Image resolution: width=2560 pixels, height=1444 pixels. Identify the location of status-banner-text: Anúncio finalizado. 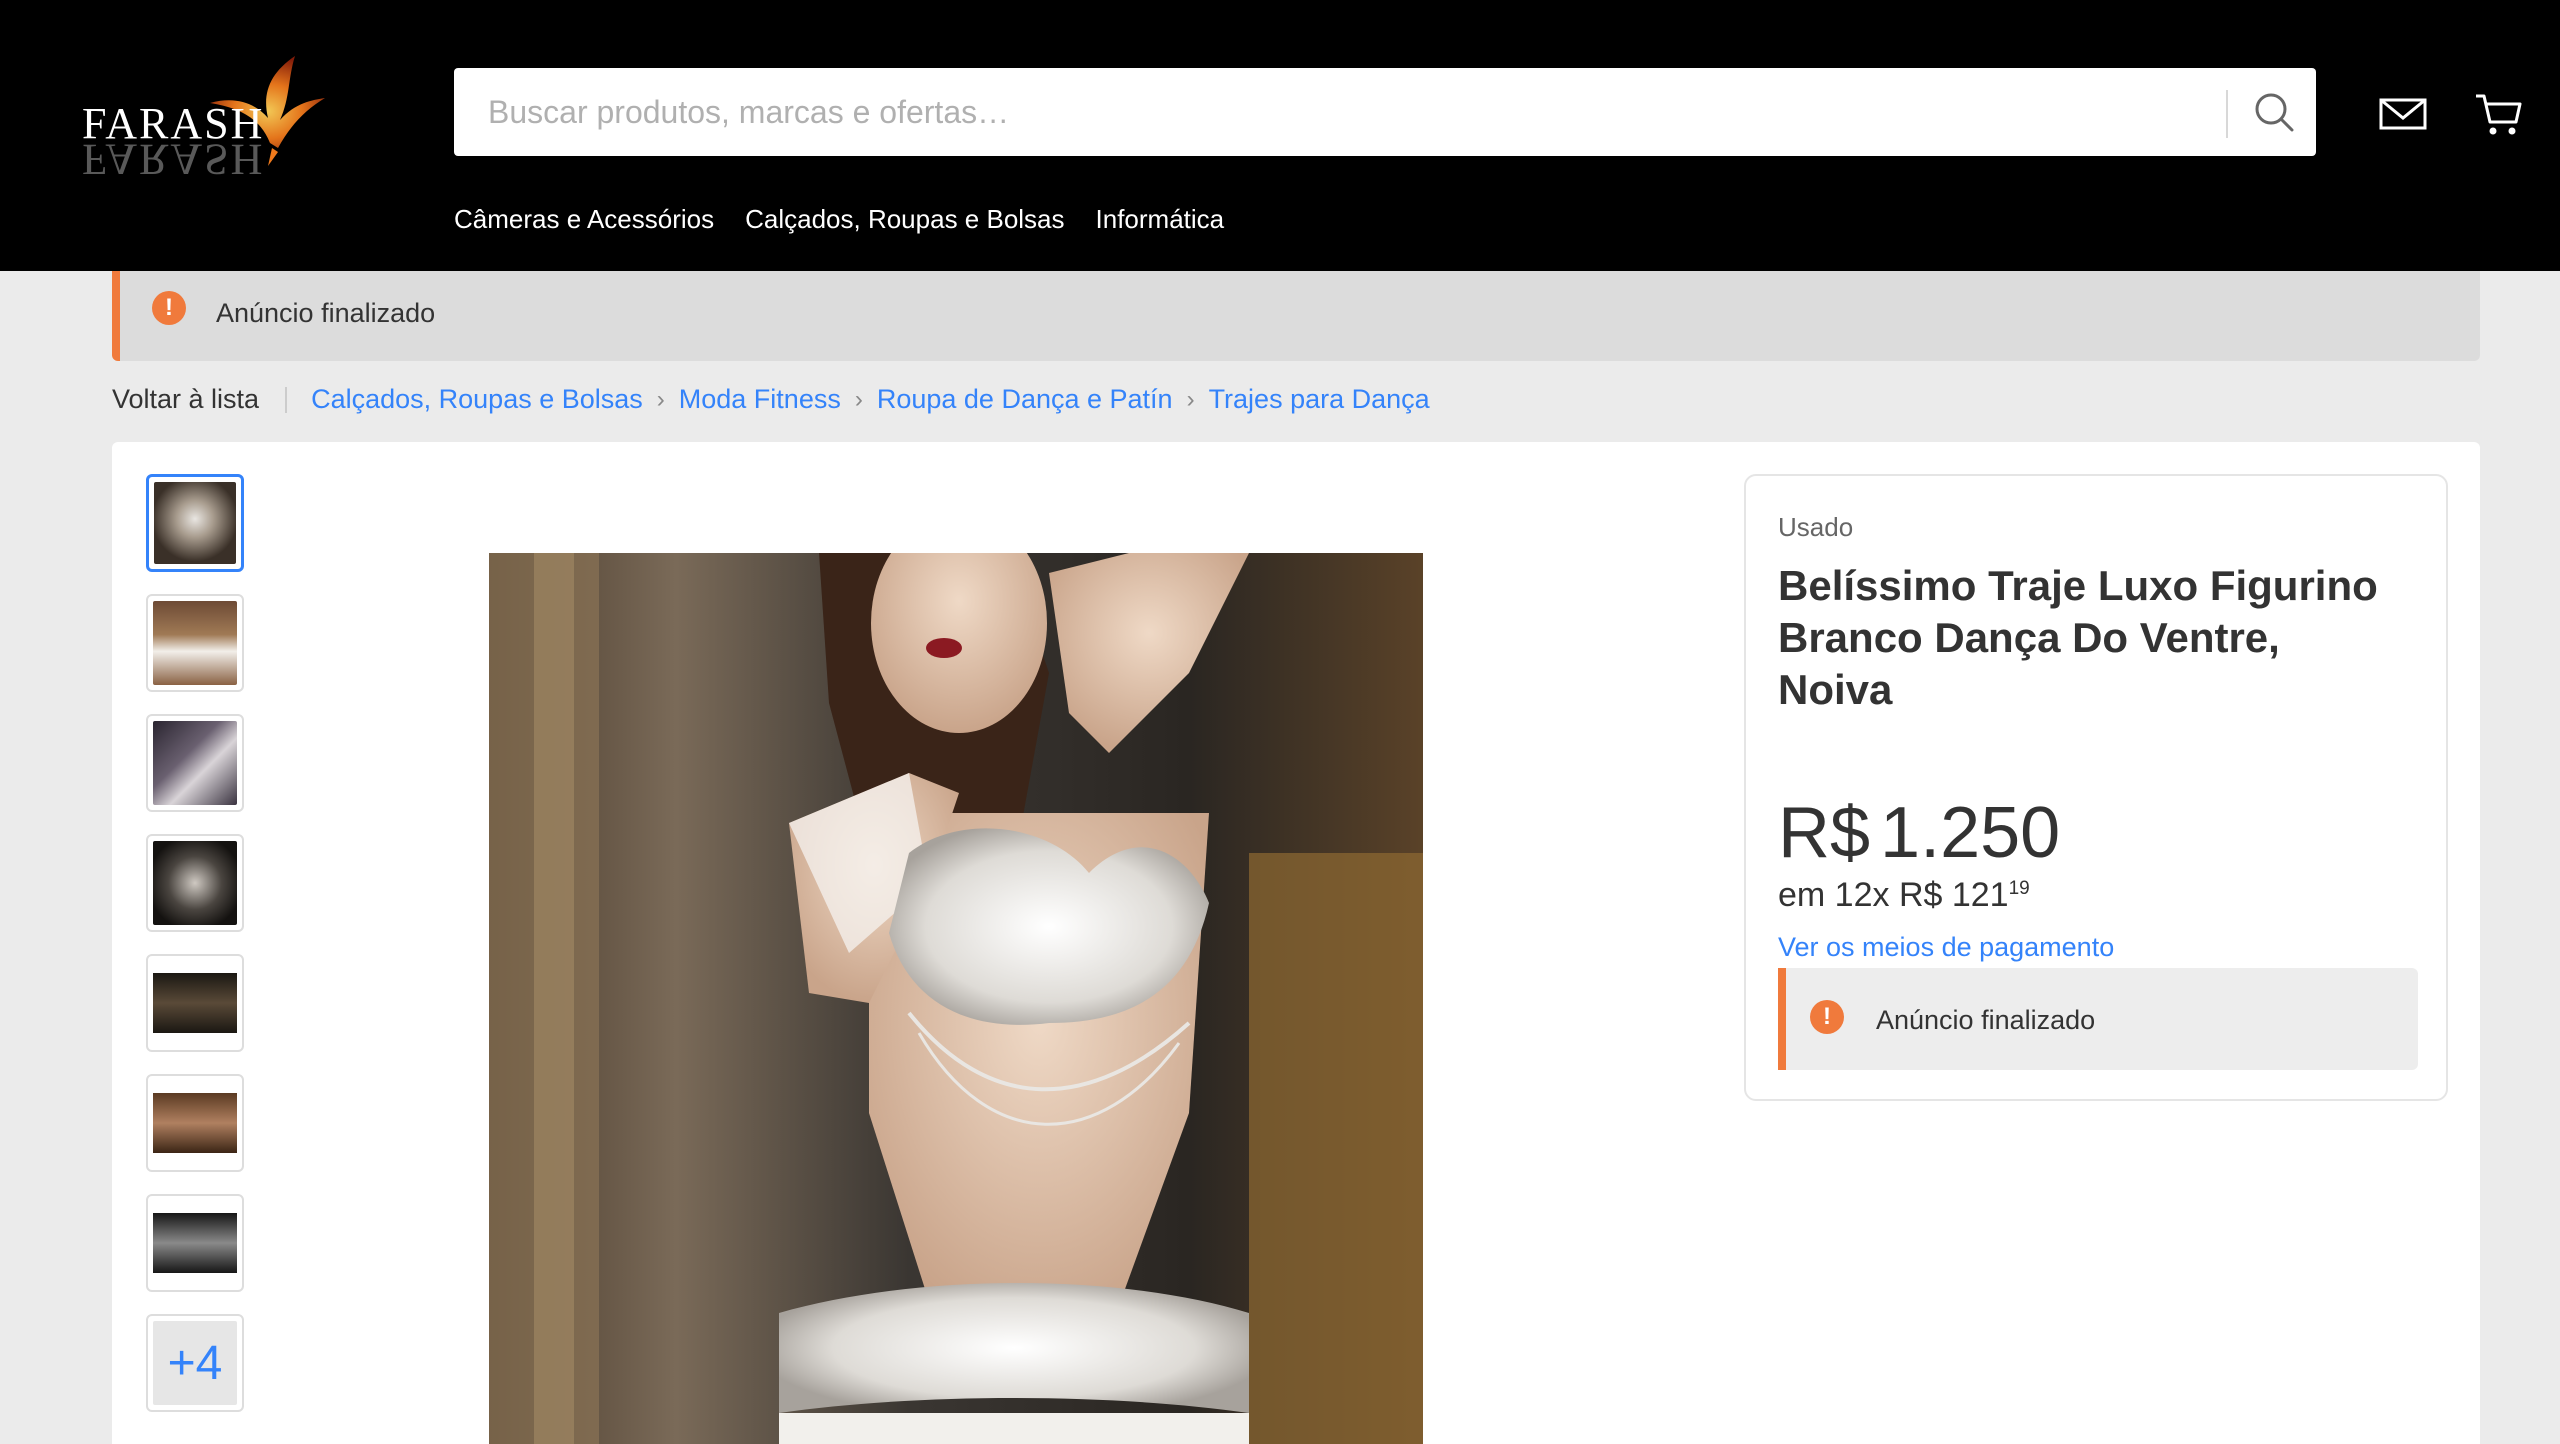
(326, 313).